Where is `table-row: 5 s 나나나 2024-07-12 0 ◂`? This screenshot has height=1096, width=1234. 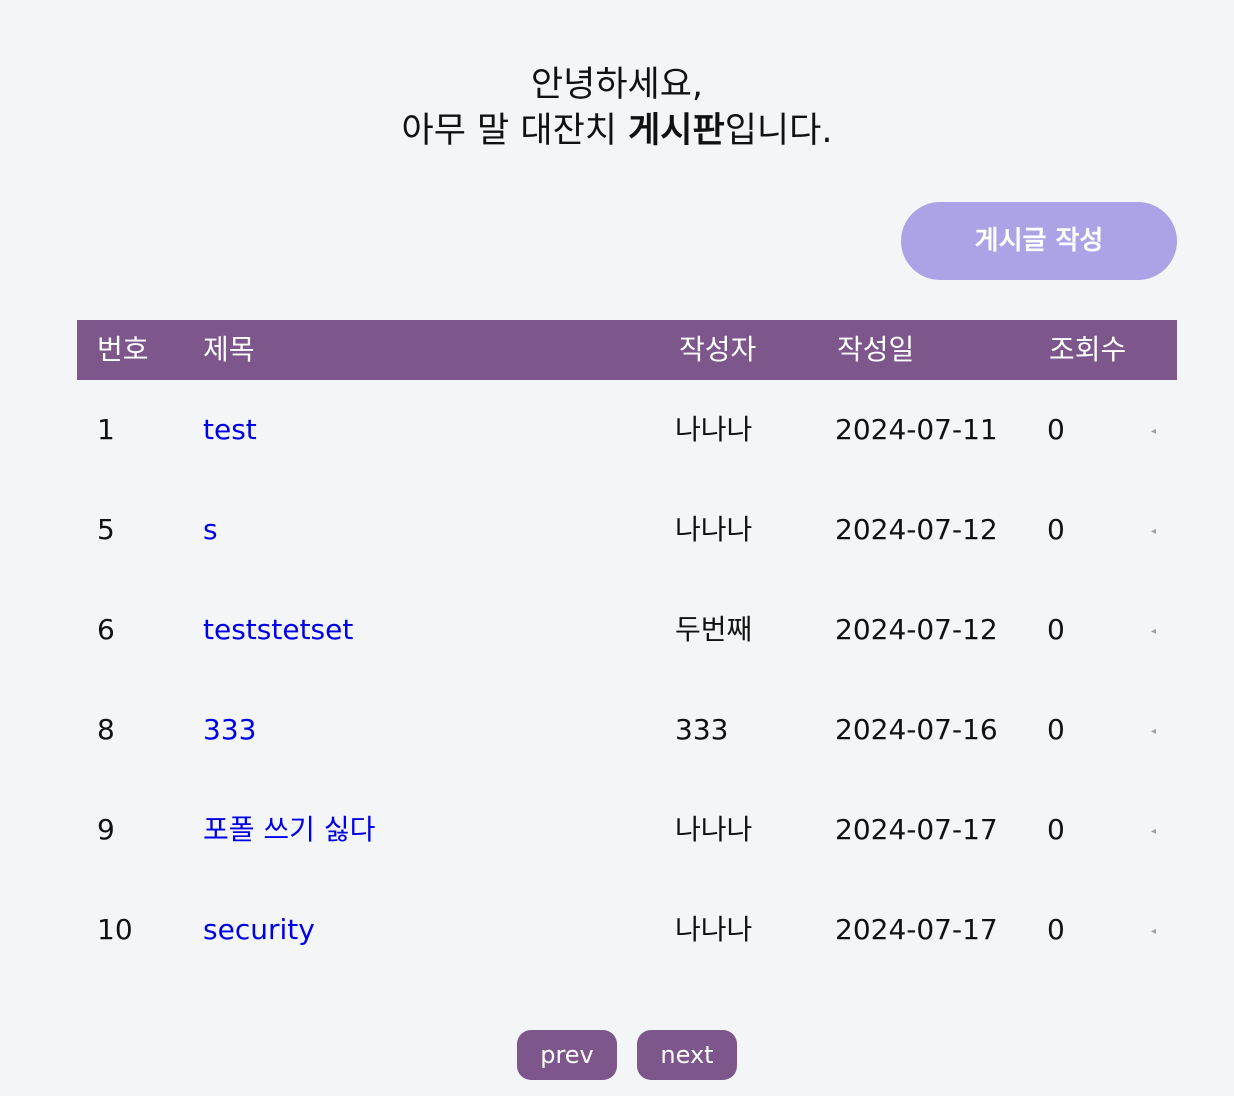 table-row: 5 s 나나나 2024-07-12 0 ◂ is located at coordinates (627, 530).